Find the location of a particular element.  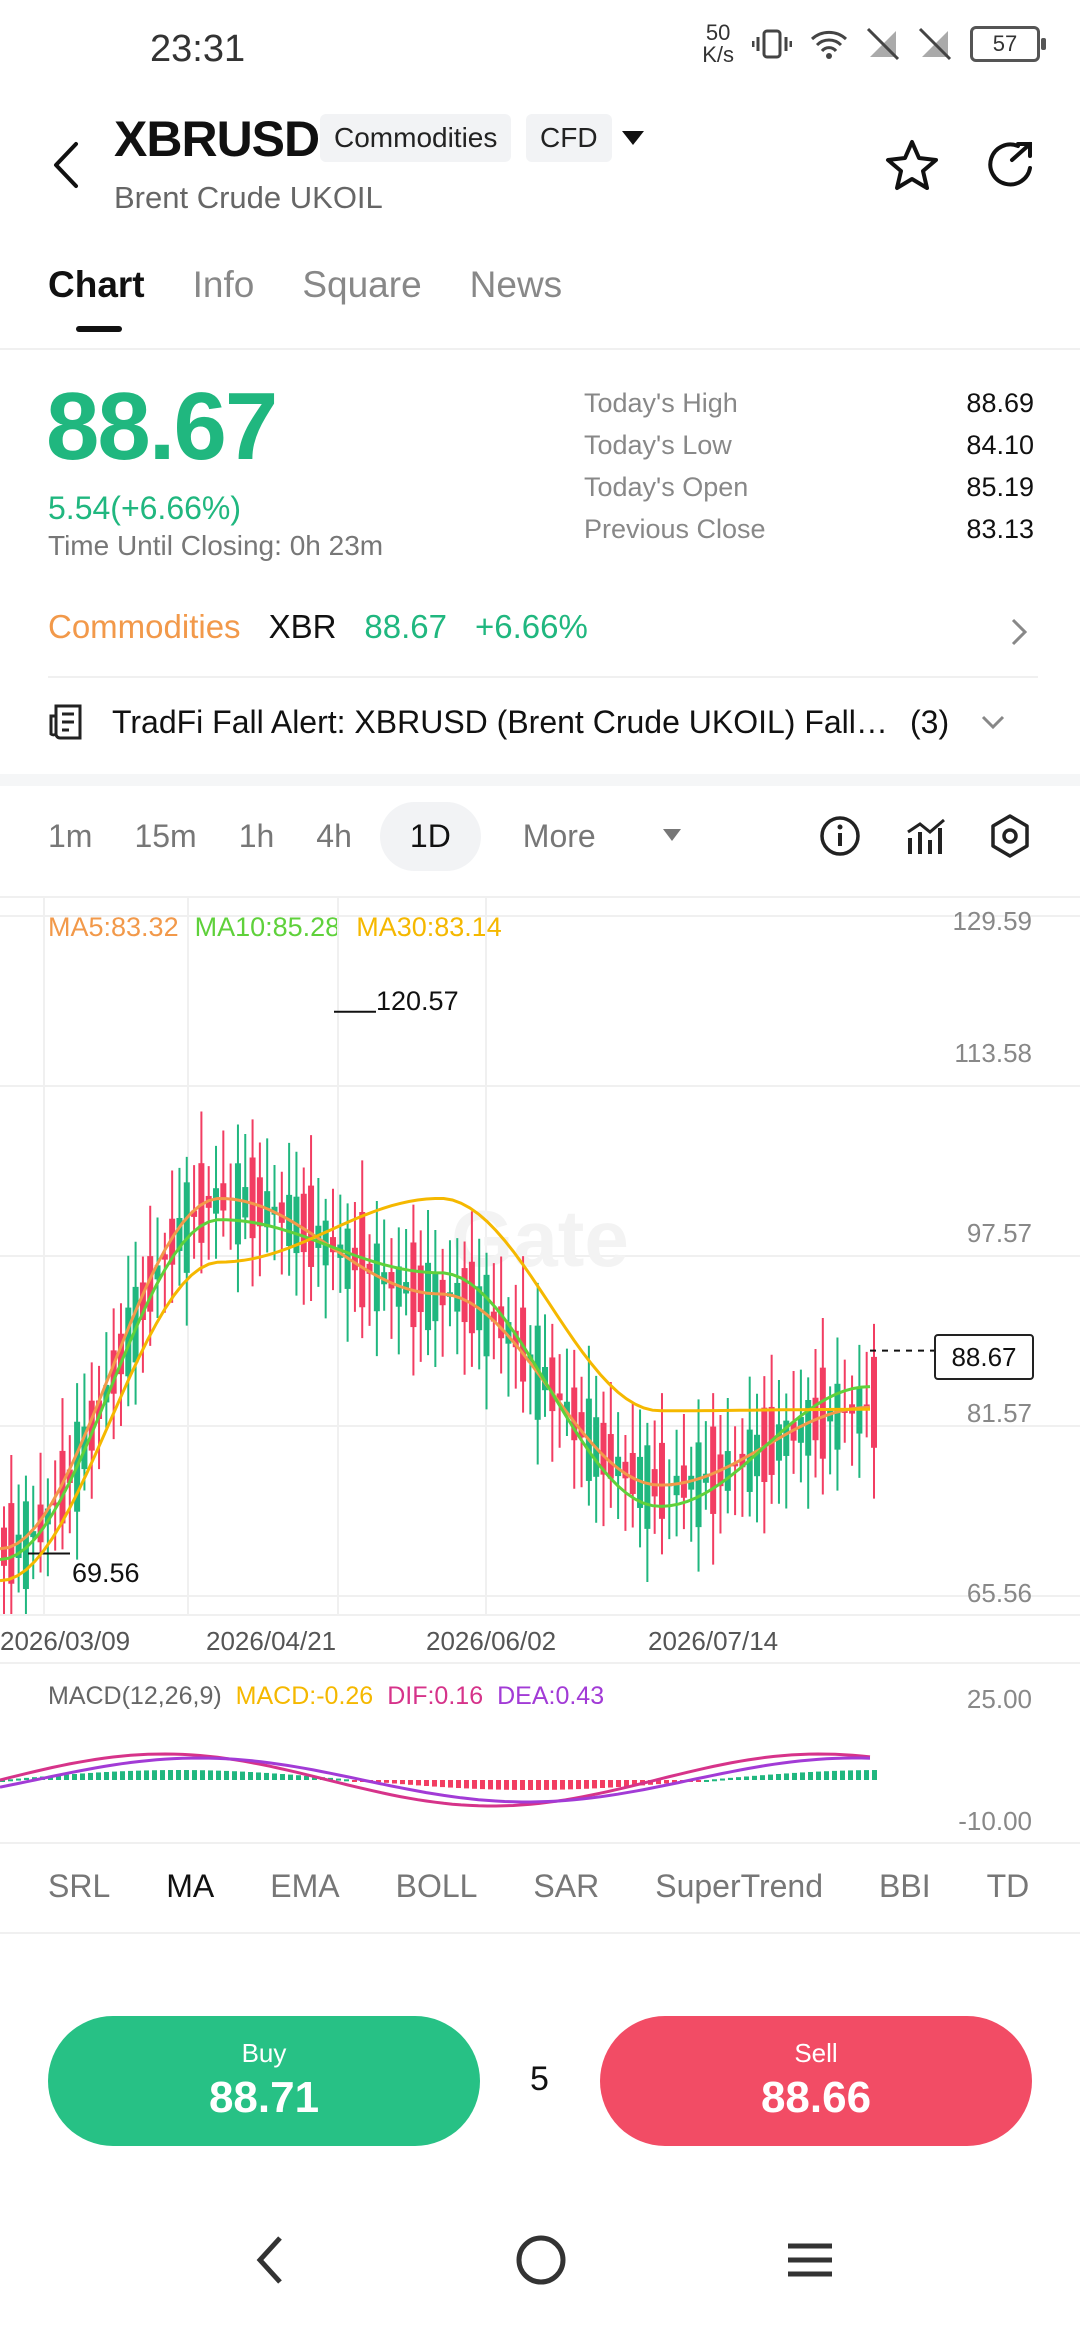

chart-bottom-divider is located at coordinates (540, 1615).